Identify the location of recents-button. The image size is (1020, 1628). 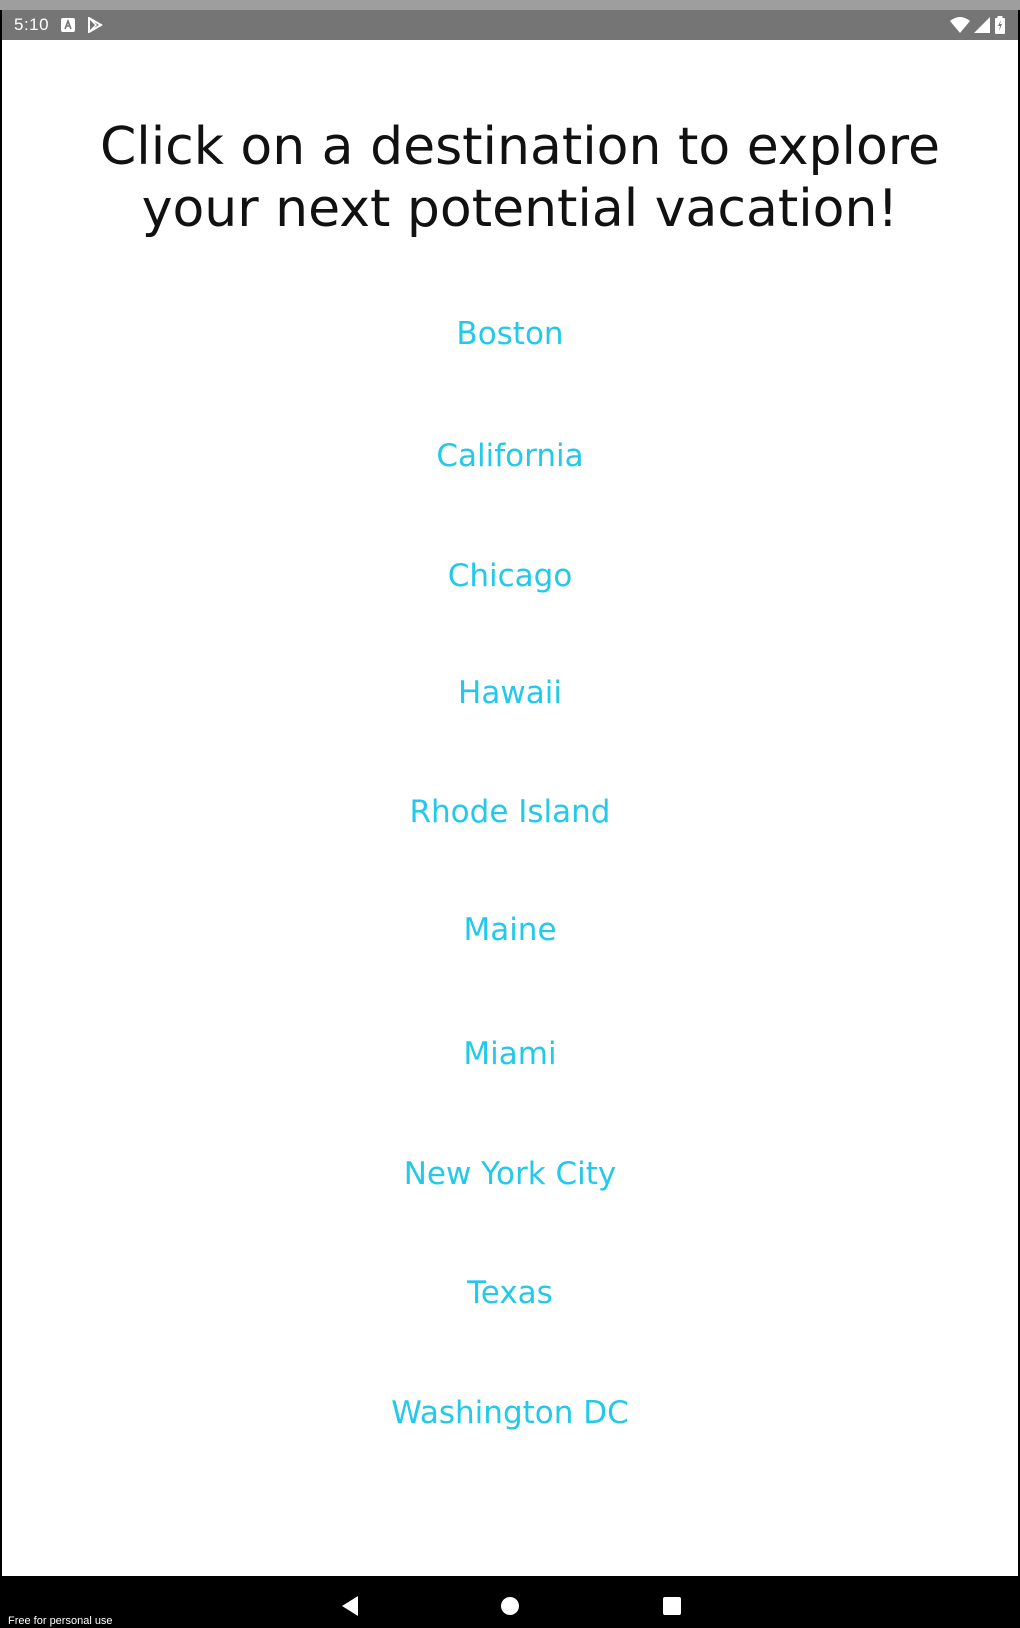
(672, 1606).